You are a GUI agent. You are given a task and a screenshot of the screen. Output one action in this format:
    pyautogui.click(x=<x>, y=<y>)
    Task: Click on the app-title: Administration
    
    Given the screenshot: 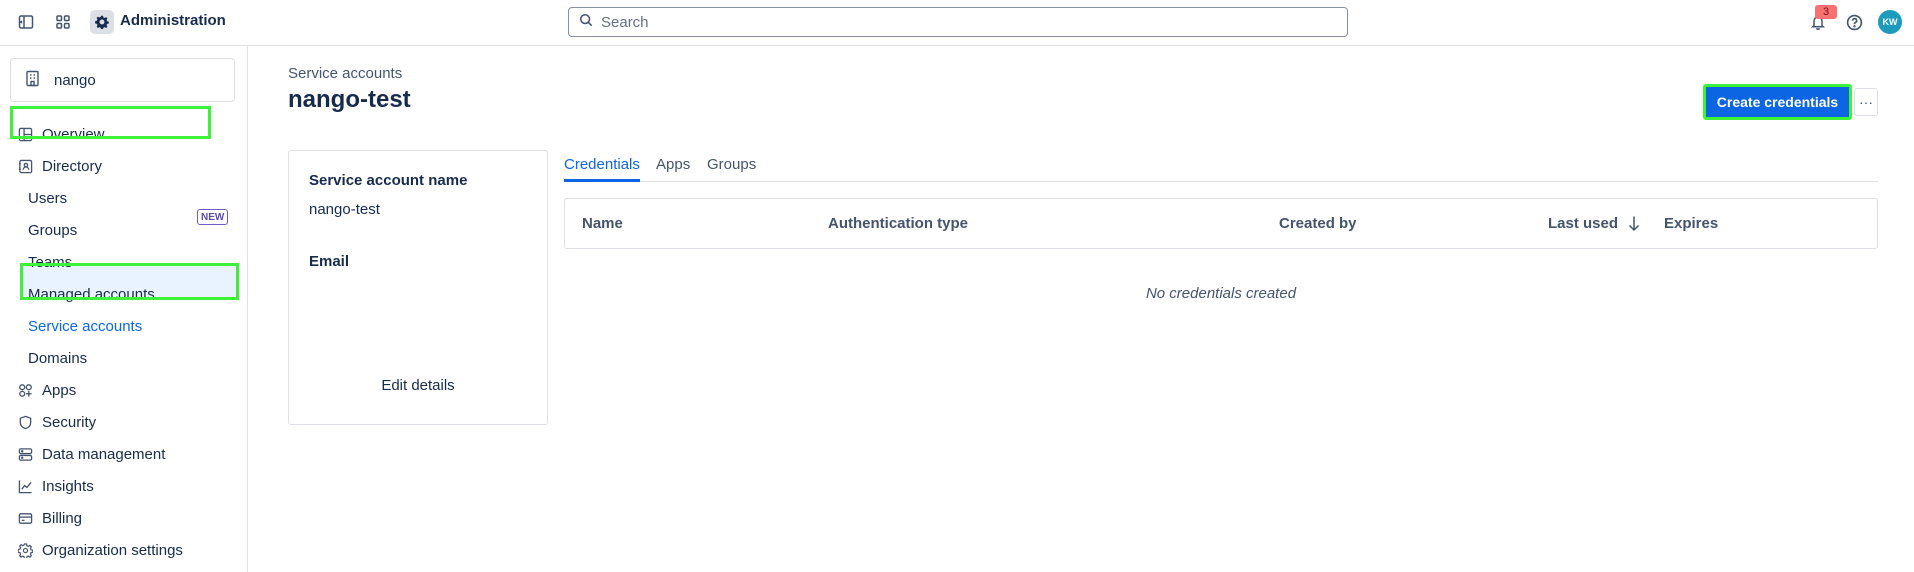 What is the action you would take?
    pyautogui.click(x=173, y=20)
    